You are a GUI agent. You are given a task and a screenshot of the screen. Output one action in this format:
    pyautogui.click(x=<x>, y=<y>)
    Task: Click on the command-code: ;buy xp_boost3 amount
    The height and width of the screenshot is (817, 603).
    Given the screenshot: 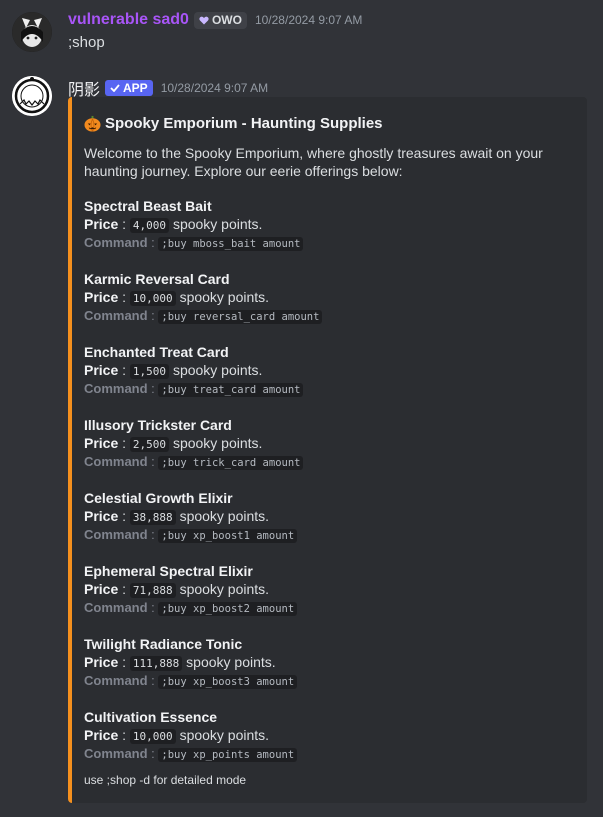 What is the action you would take?
    pyautogui.click(x=228, y=682)
    